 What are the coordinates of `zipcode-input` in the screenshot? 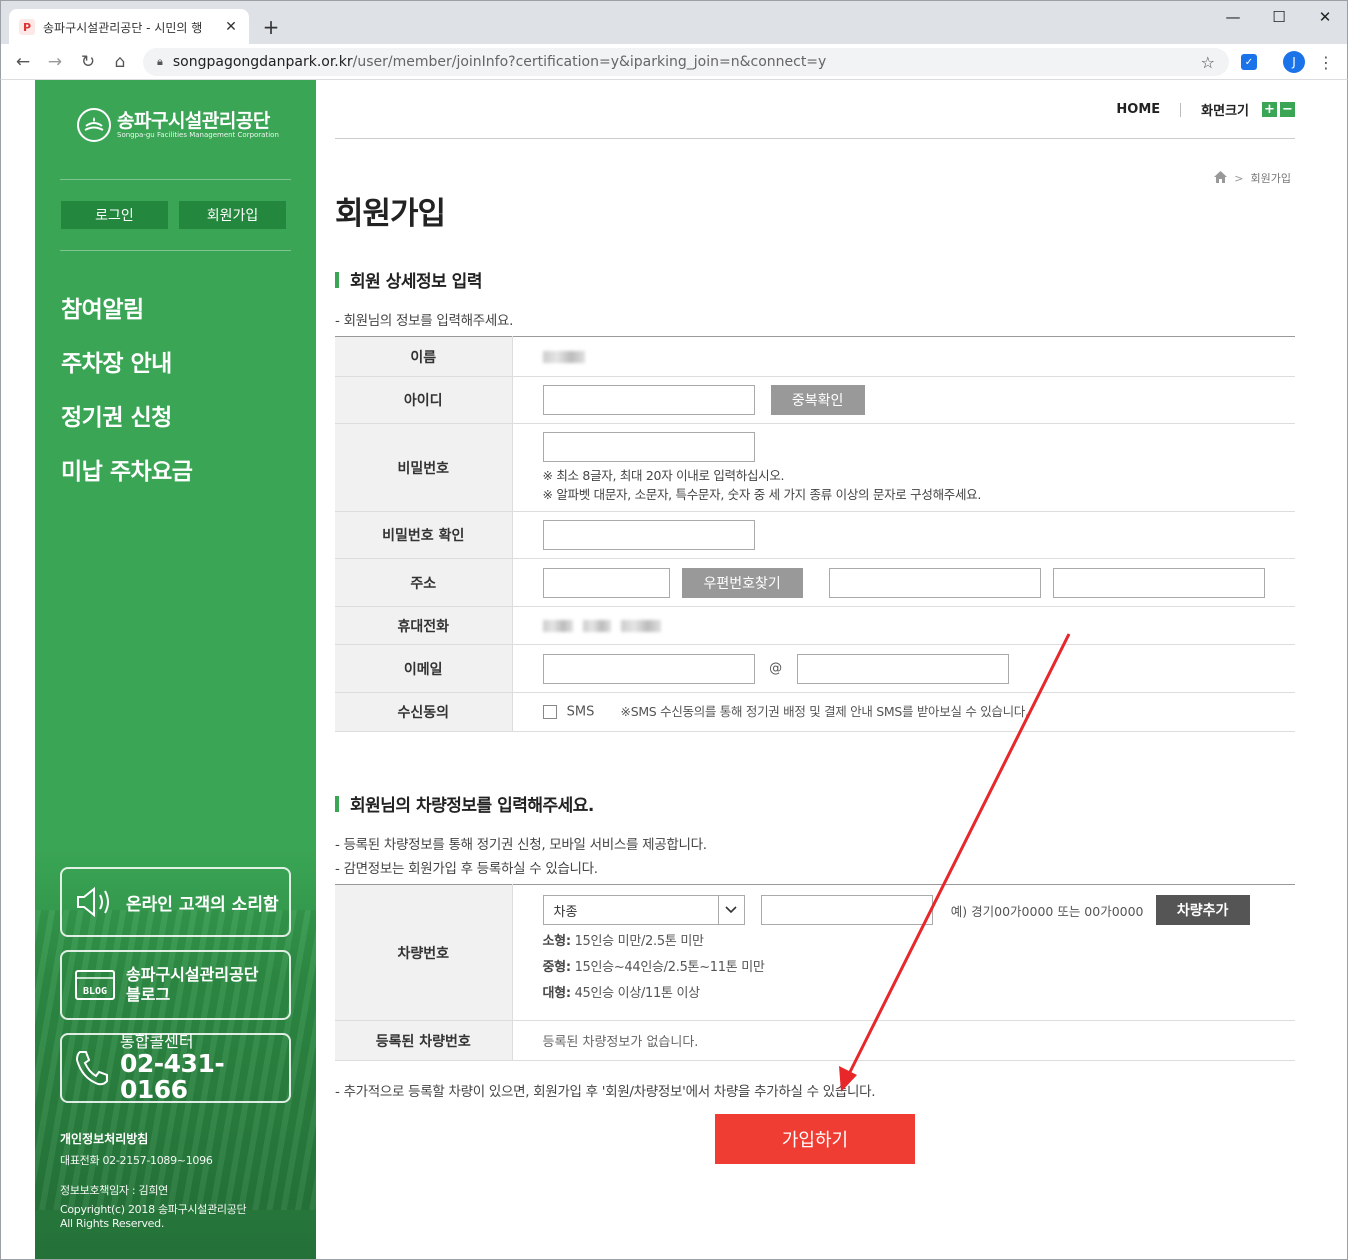 It's located at (606, 582).